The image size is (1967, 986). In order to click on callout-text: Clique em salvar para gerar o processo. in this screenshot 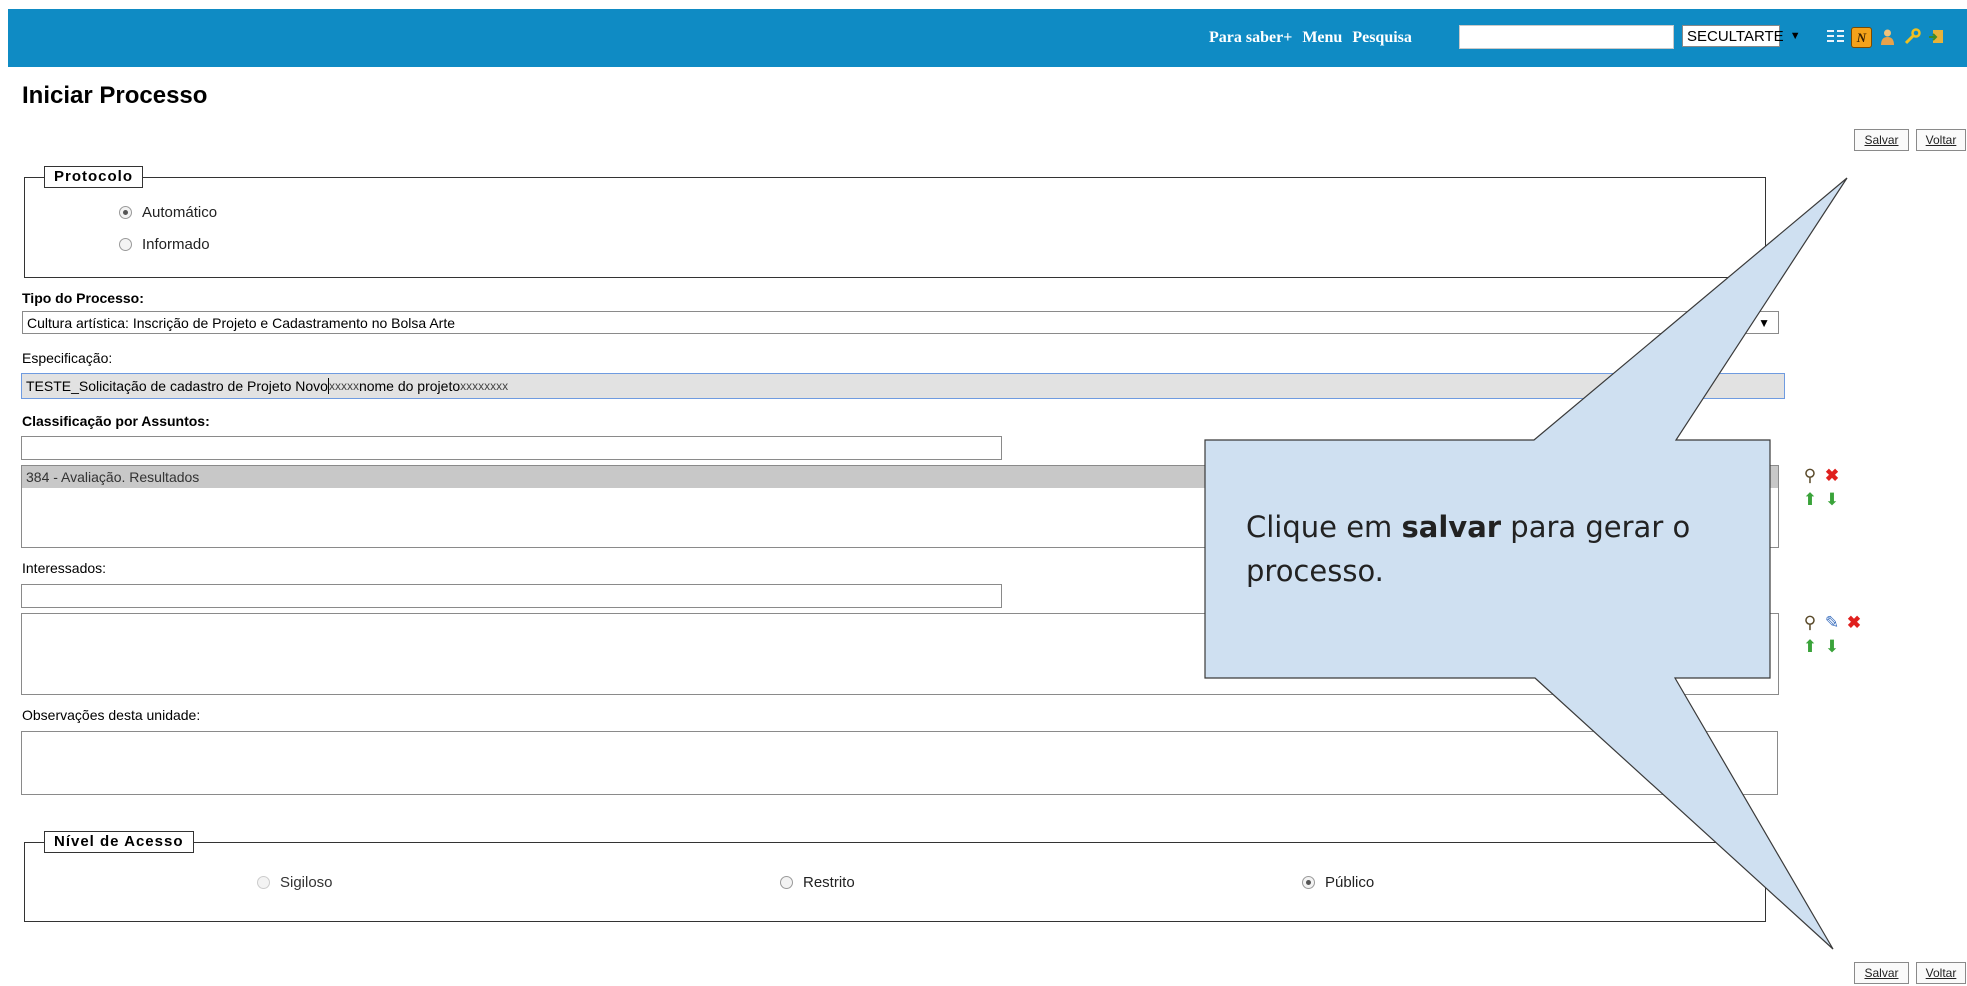, I will do `click(1511, 549)`.